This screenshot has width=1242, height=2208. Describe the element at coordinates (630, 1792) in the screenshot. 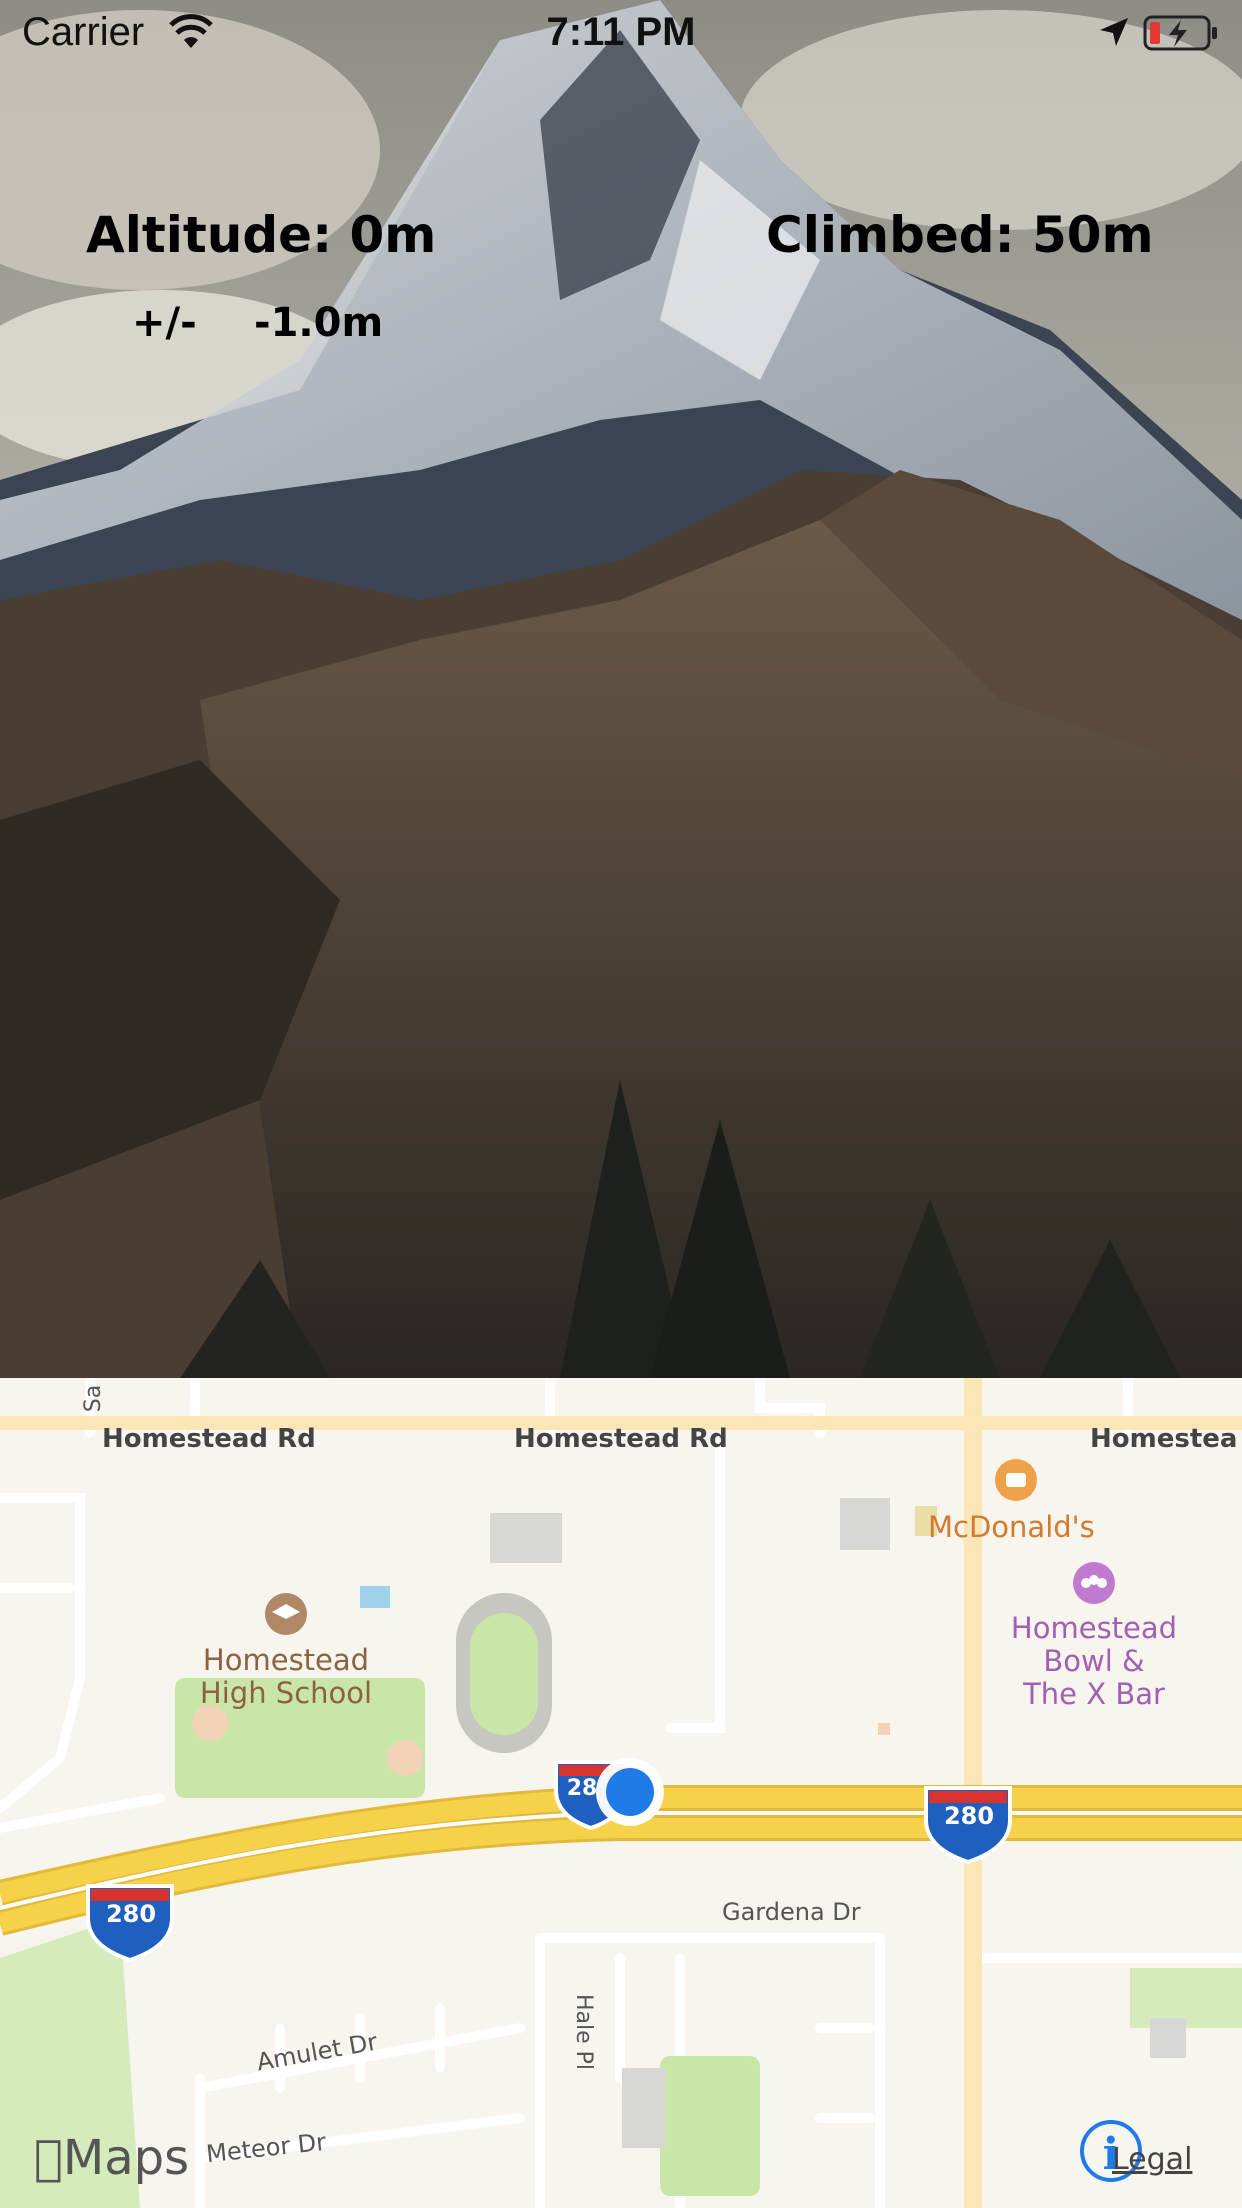

I see `user-location-dot` at that location.